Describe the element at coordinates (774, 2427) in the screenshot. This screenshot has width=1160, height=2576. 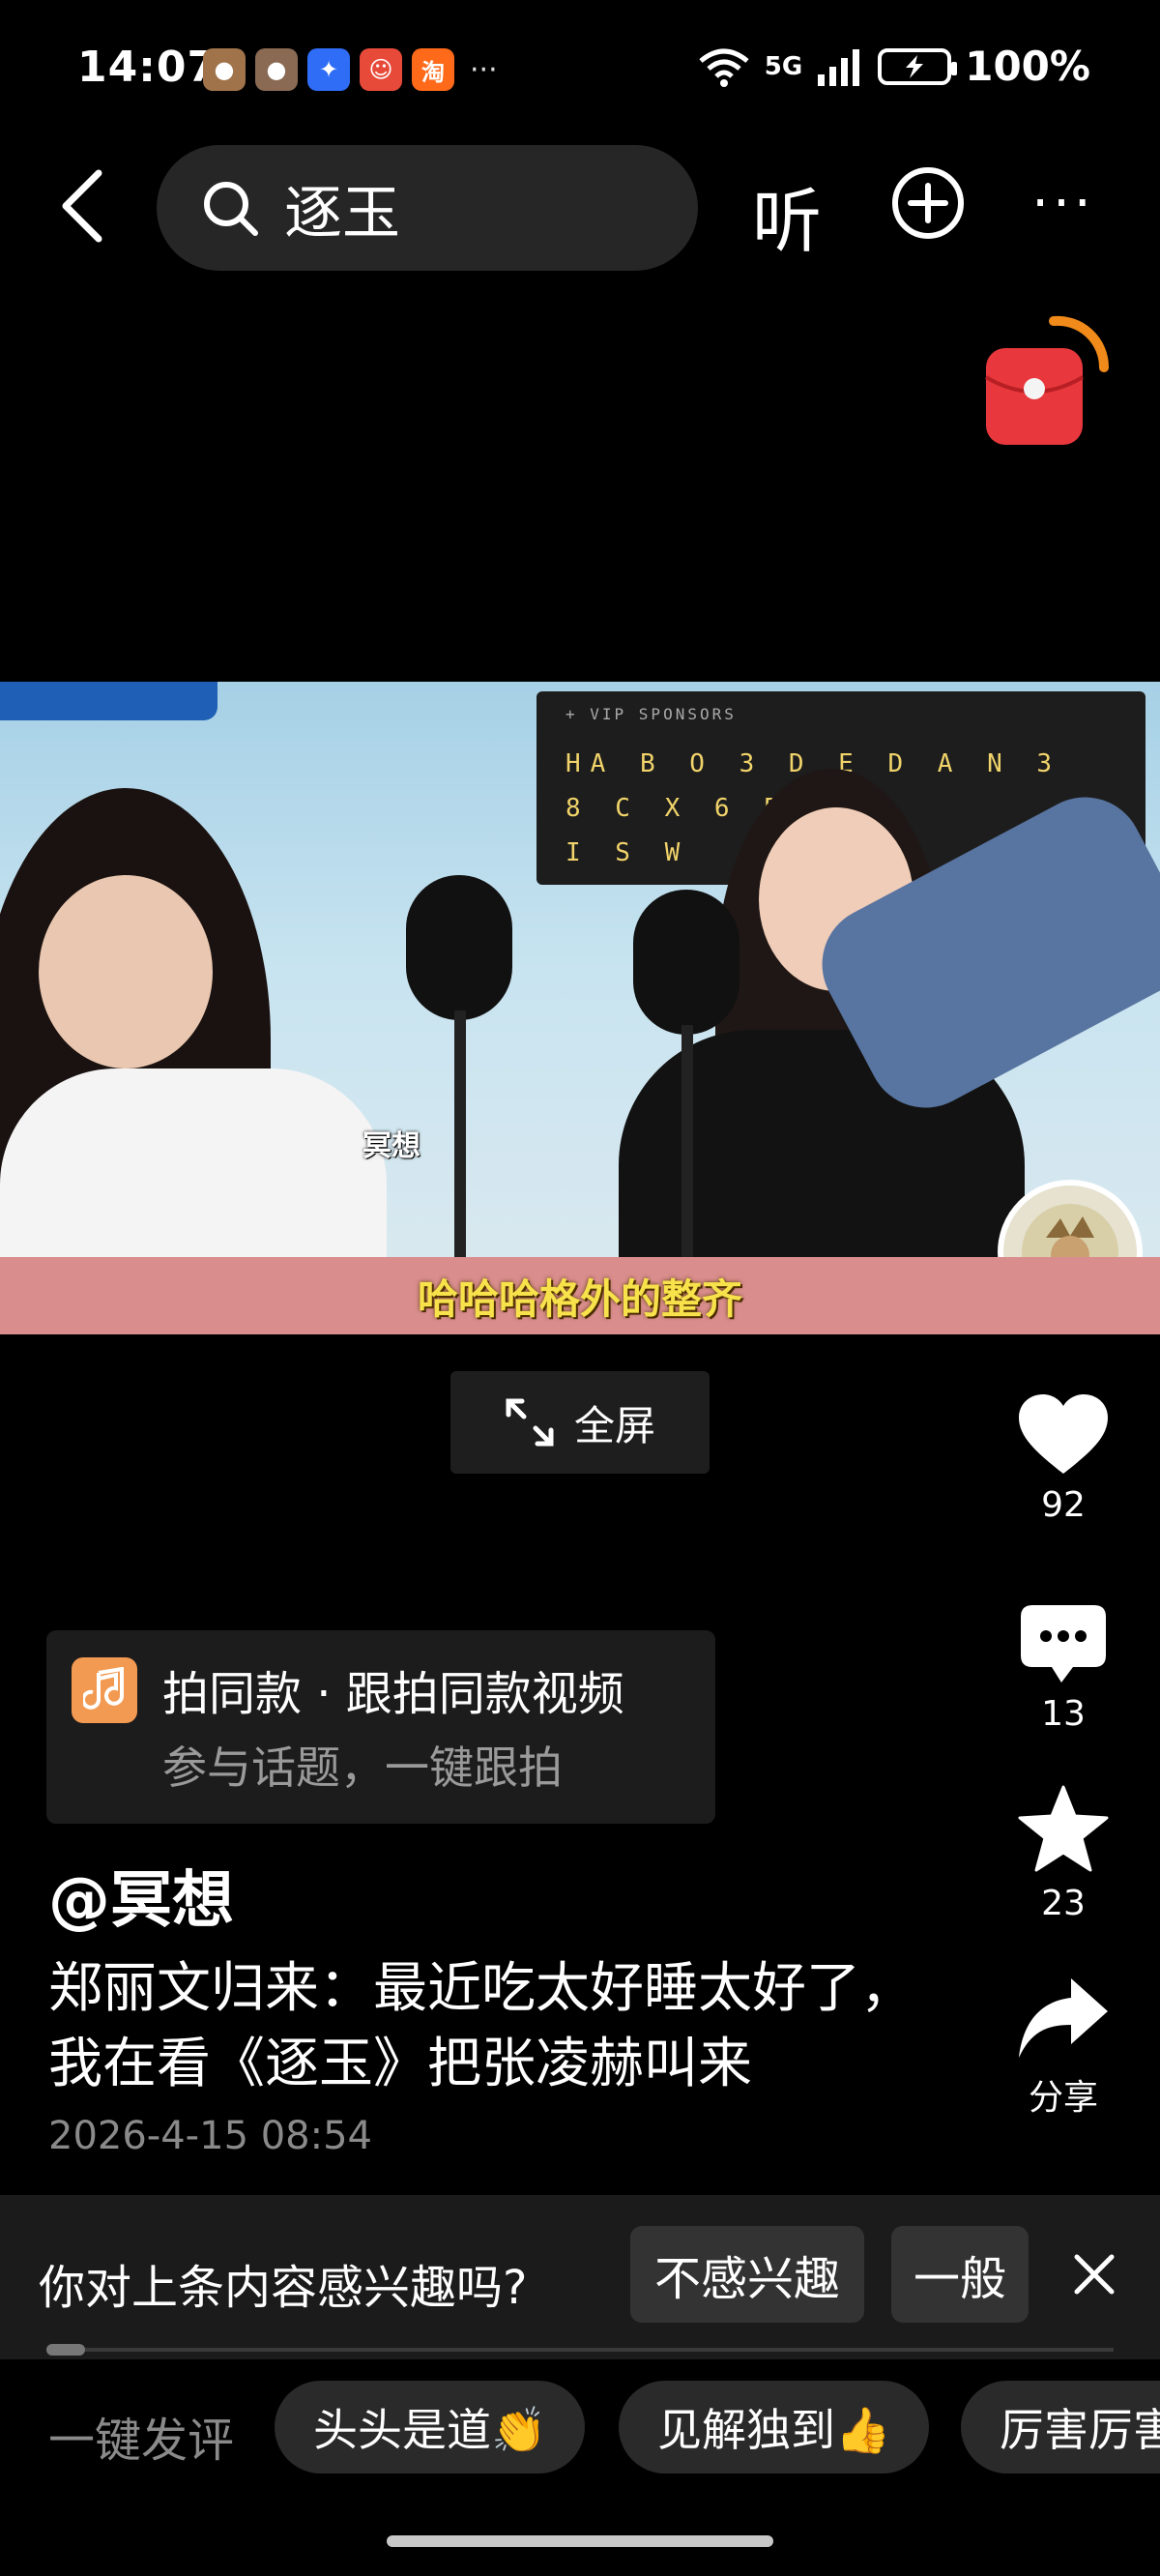
I see `quick-comment-chip: 见解独到👍` at that location.